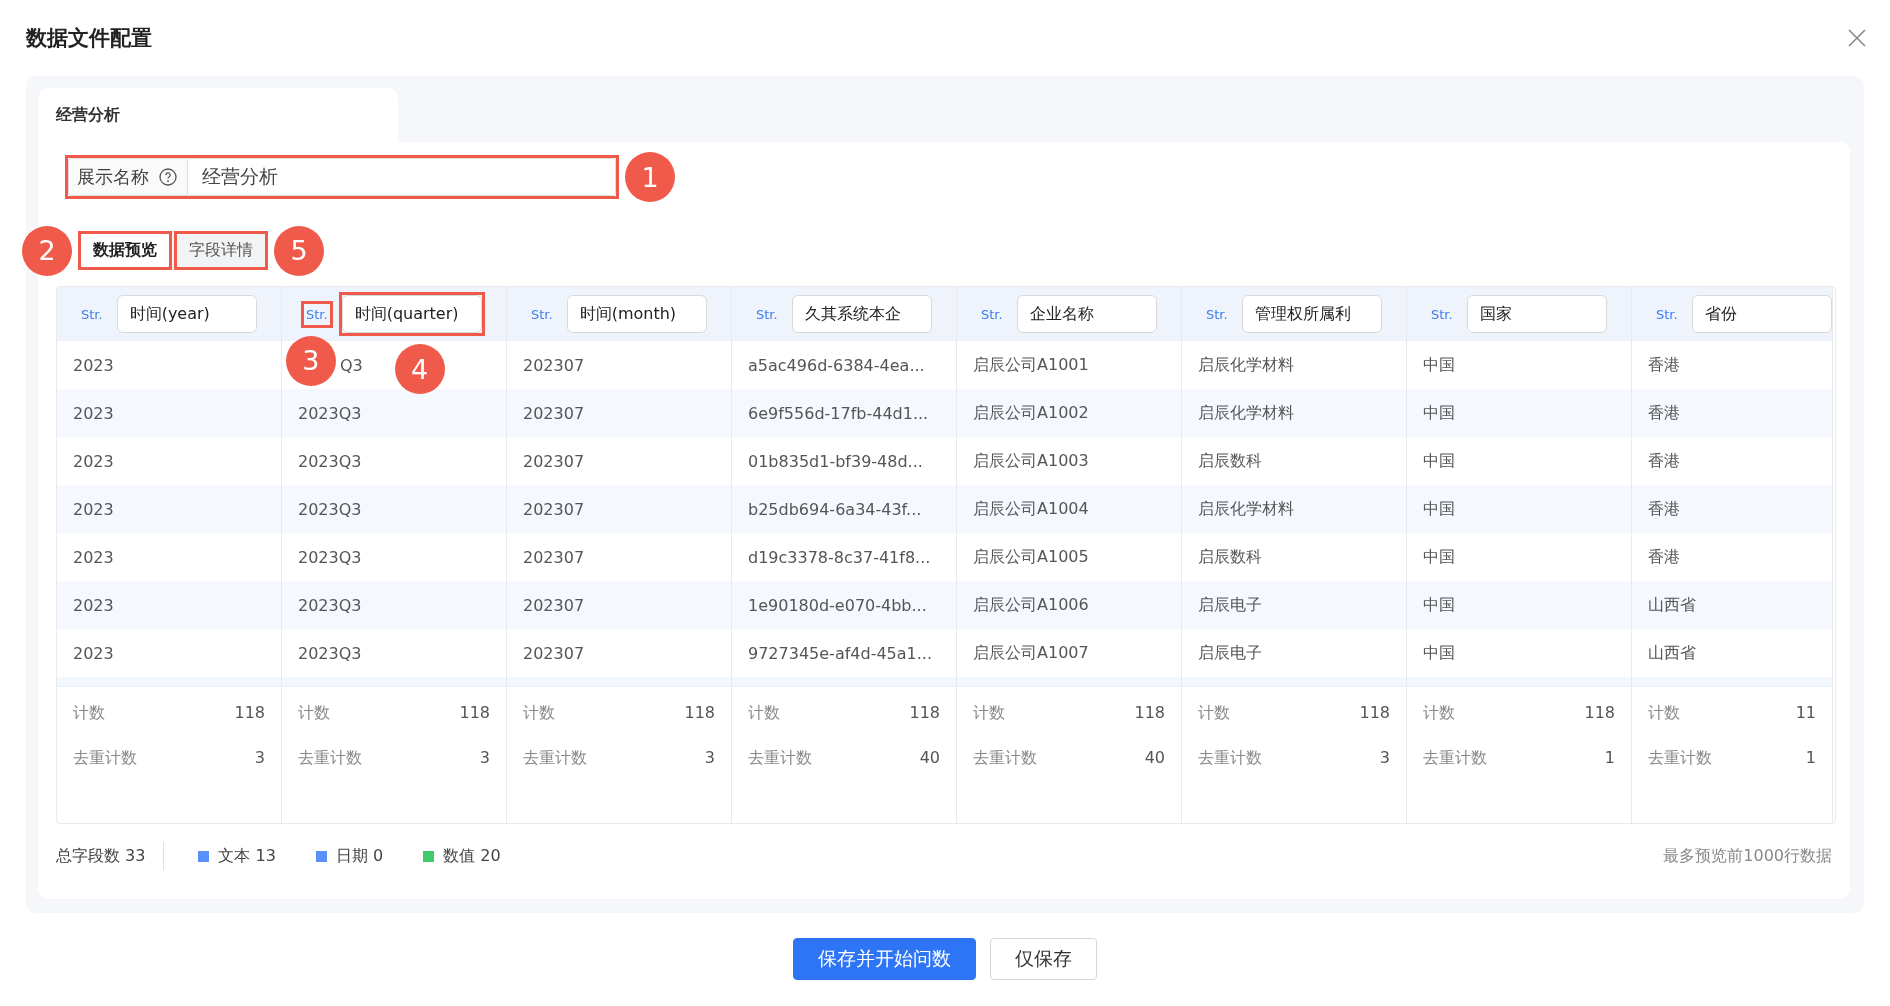 This screenshot has height=1006, width=1890. Describe the element at coordinates (1043, 959) in the screenshot. I see `save-button: 仅保存` at that location.